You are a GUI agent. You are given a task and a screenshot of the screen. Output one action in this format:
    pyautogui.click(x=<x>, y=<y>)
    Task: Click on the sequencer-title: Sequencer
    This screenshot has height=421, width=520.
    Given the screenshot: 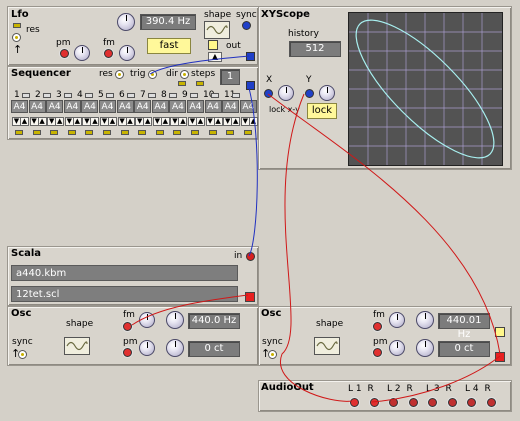 What is the action you would take?
    pyautogui.click(x=41, y=73)
    